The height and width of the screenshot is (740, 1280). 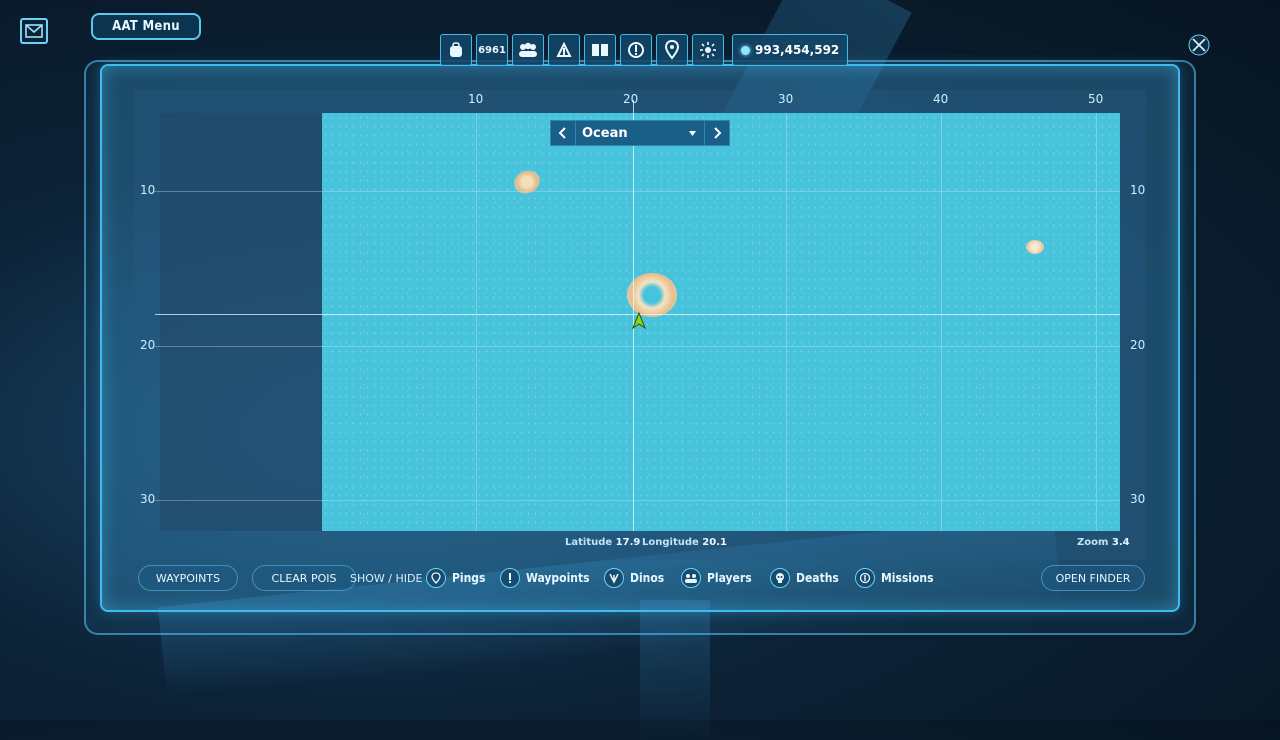 I want to click on toggle-deaths: Deaths, so click(x=804, y=578).